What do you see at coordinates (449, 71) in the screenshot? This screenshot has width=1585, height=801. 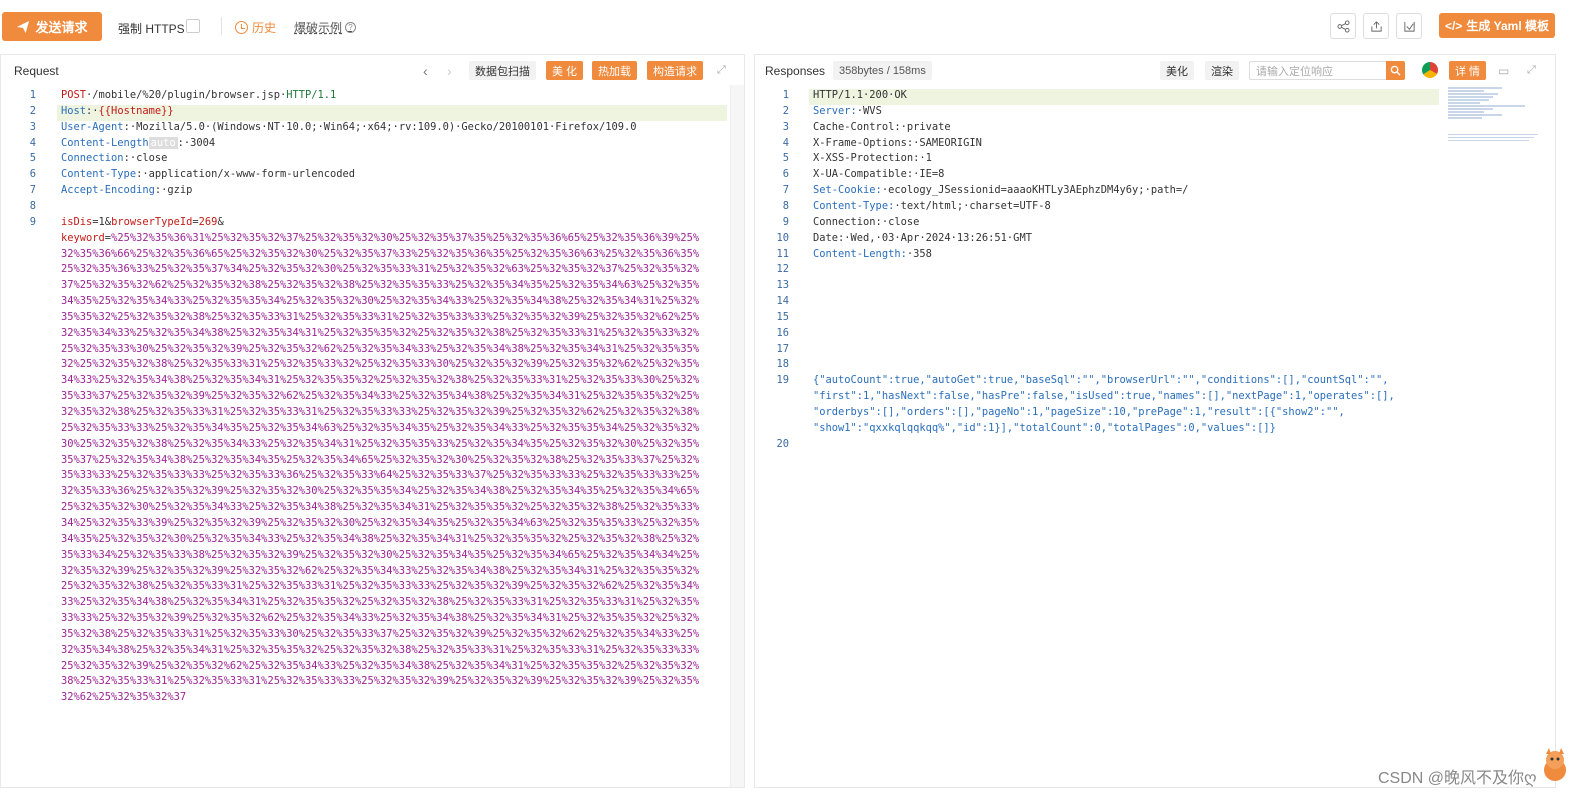 I see `chevron-right-icon: ›` at bounding box center [449, 71].